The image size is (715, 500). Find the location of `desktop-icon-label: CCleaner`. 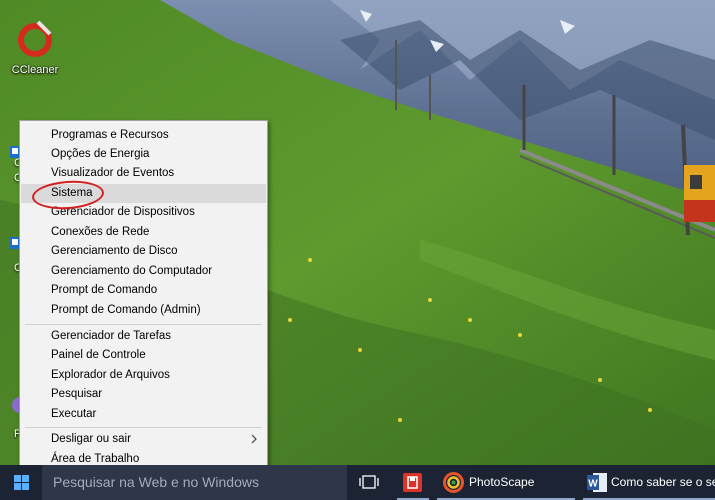

desktop-icon-label: CCleaner is located at coordinates (35, 70).